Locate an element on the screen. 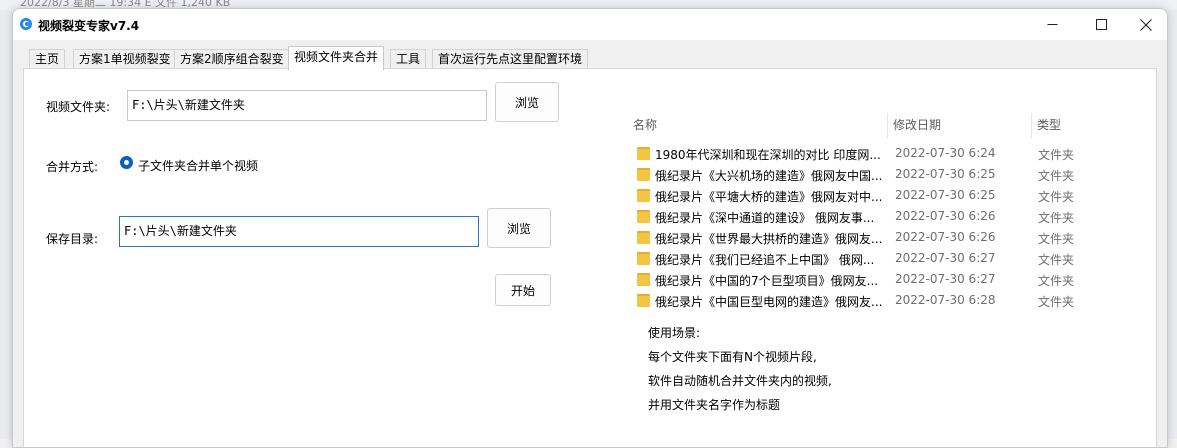  close-icon is located at coordinates (1146, 24).